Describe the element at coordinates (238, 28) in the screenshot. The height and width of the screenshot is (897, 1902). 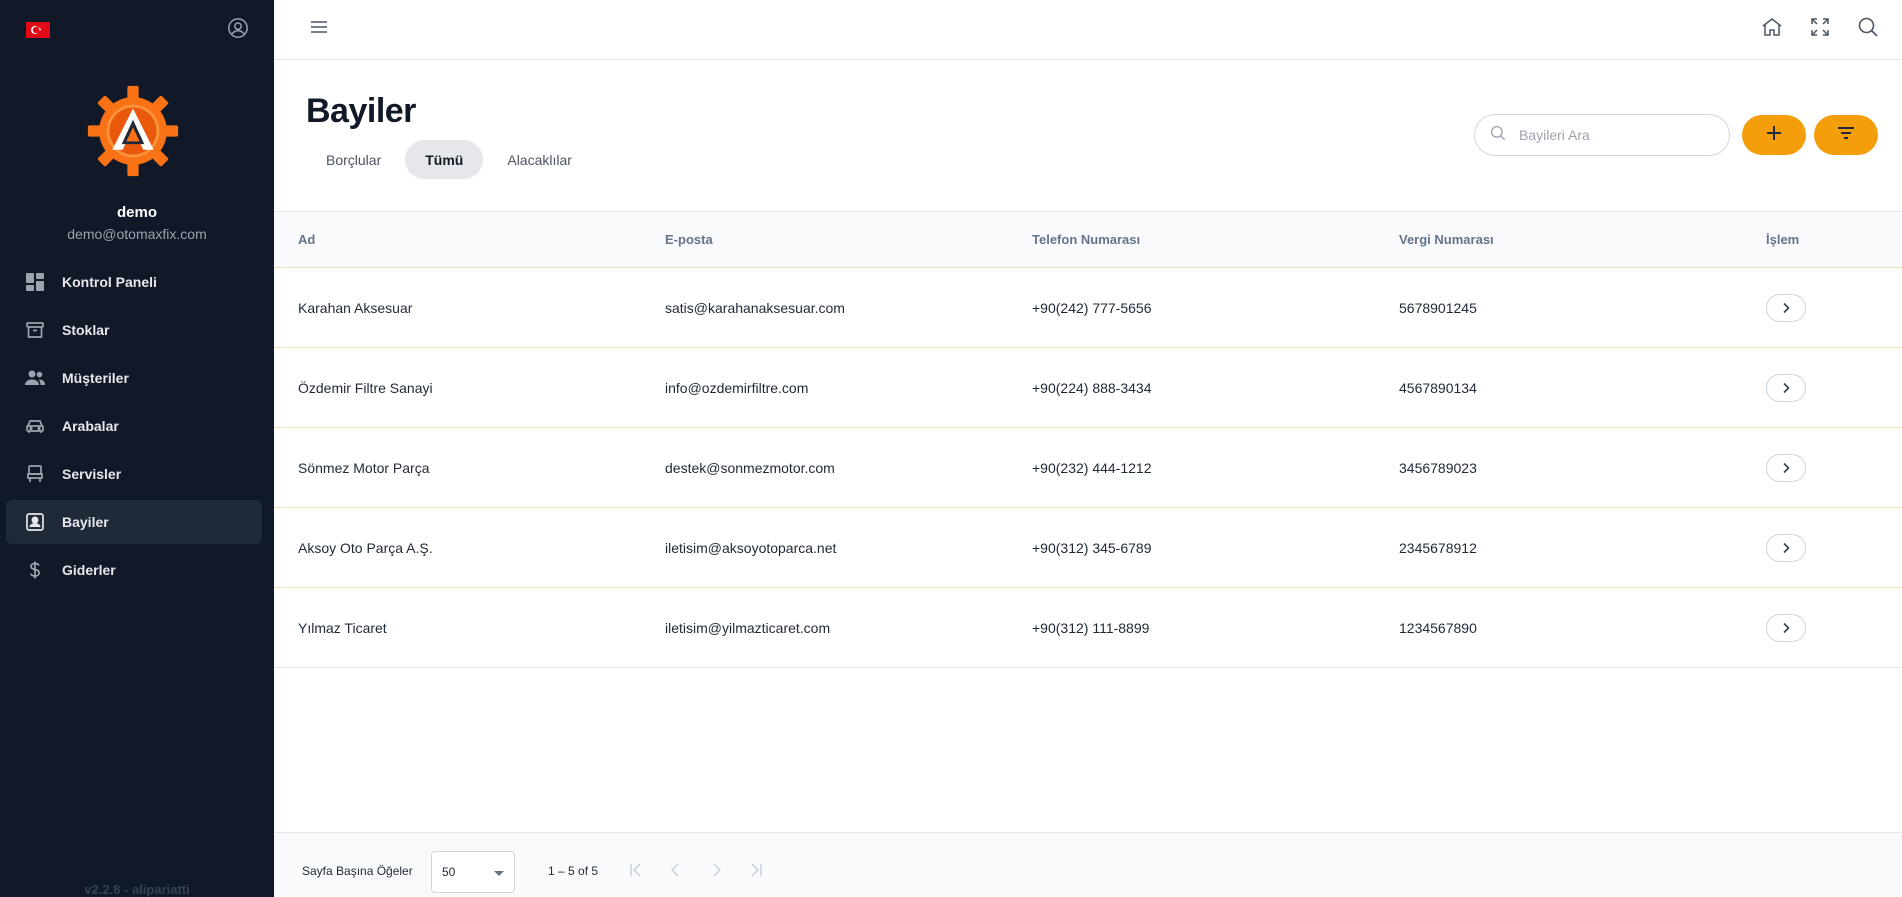
I see `user-circle-icon` at that location.